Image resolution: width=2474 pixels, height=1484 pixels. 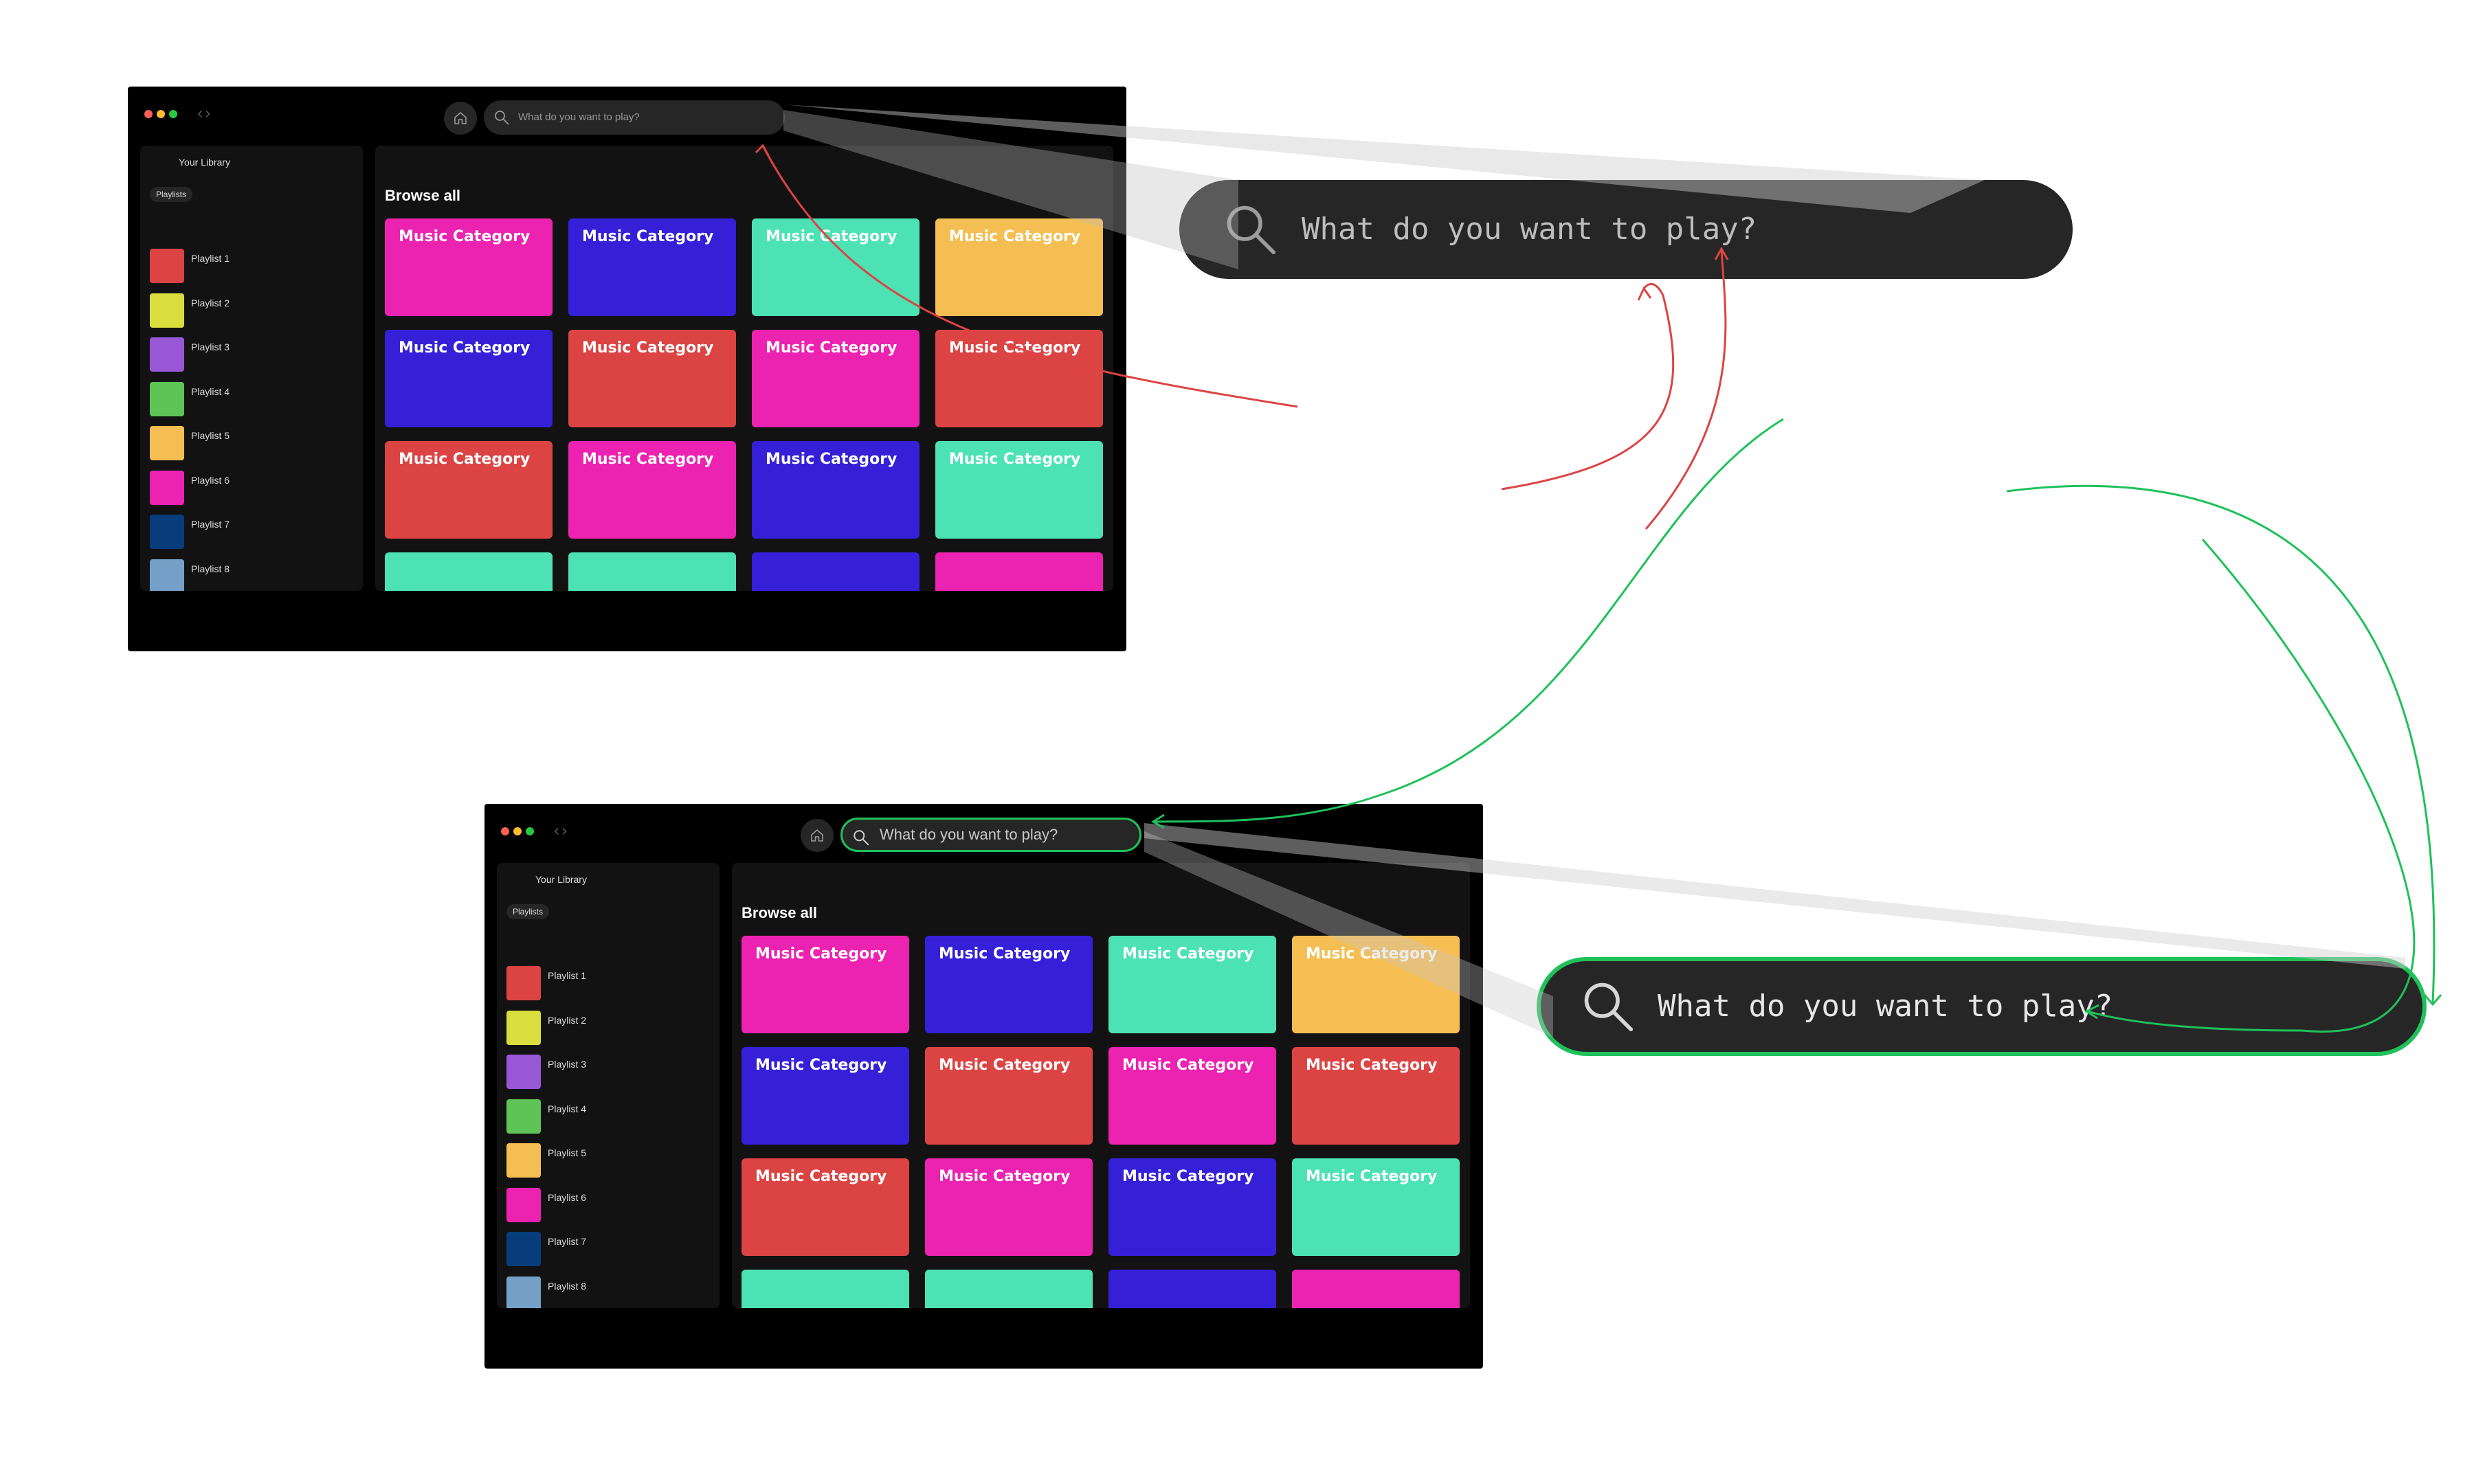 I want to click on playlist-name: Playlist 5, so click(x=567, y=1152).